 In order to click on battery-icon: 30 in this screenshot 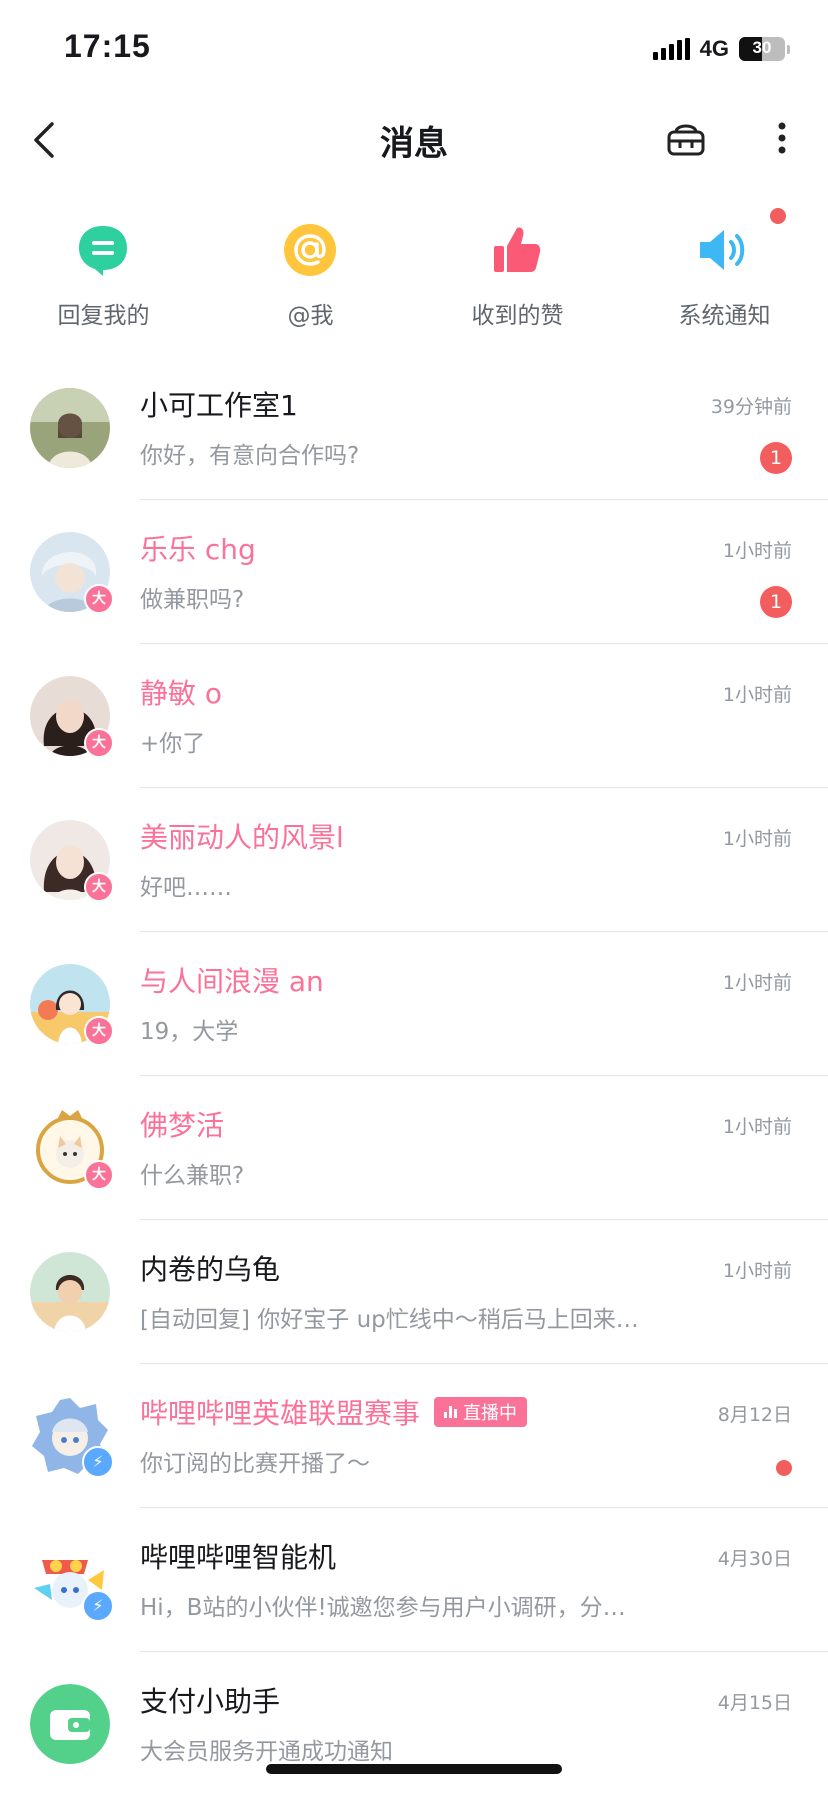, I will do `click(762, 49)`.